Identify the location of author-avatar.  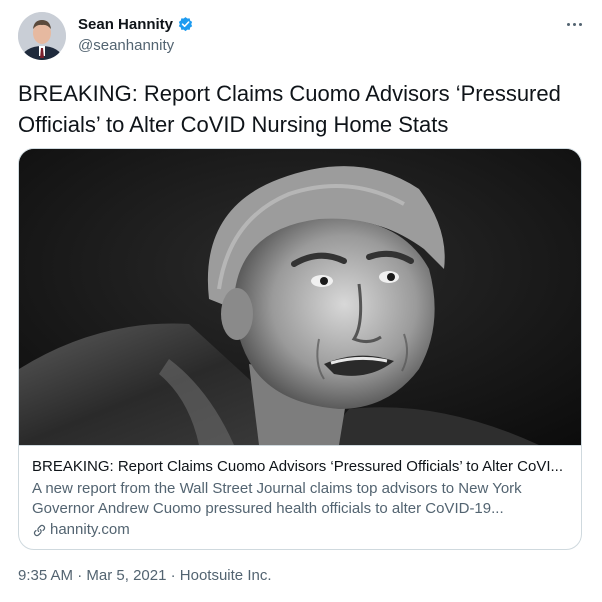
(42, 36).